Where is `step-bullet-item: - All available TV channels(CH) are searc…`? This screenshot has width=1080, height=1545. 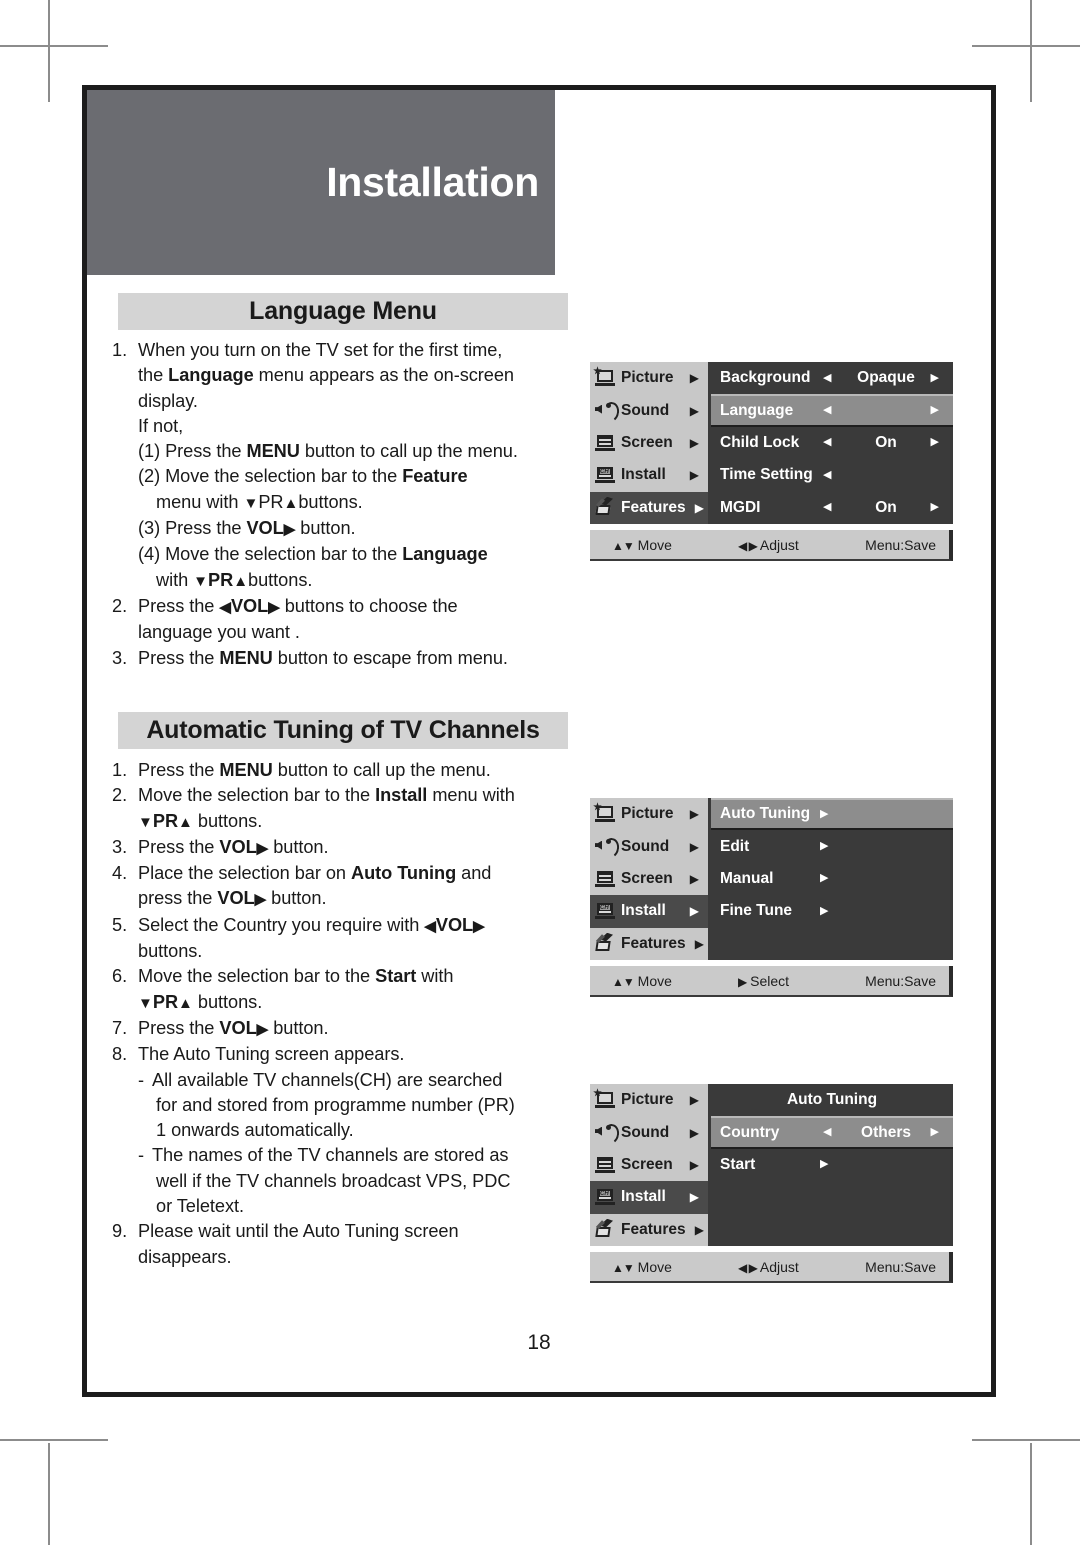
step-bullet-item: - All available TV channels(CH) are searc… is located at coordinates (347, 1080).